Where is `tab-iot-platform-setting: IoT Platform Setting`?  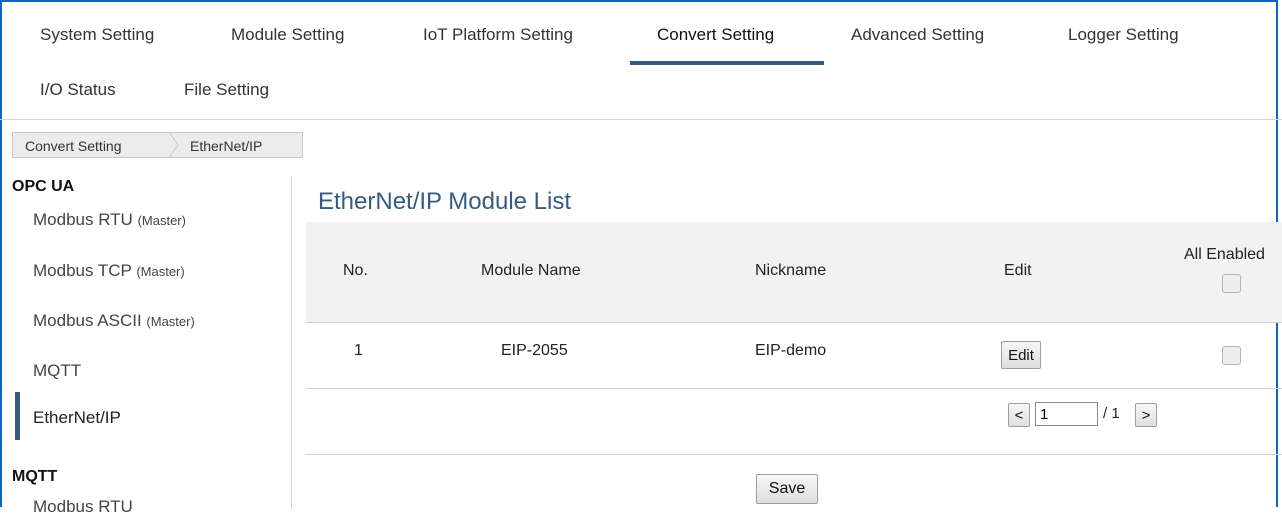
tab-iot-platform-setting: IoT Platform Setting is located at coordinates (498, 35).